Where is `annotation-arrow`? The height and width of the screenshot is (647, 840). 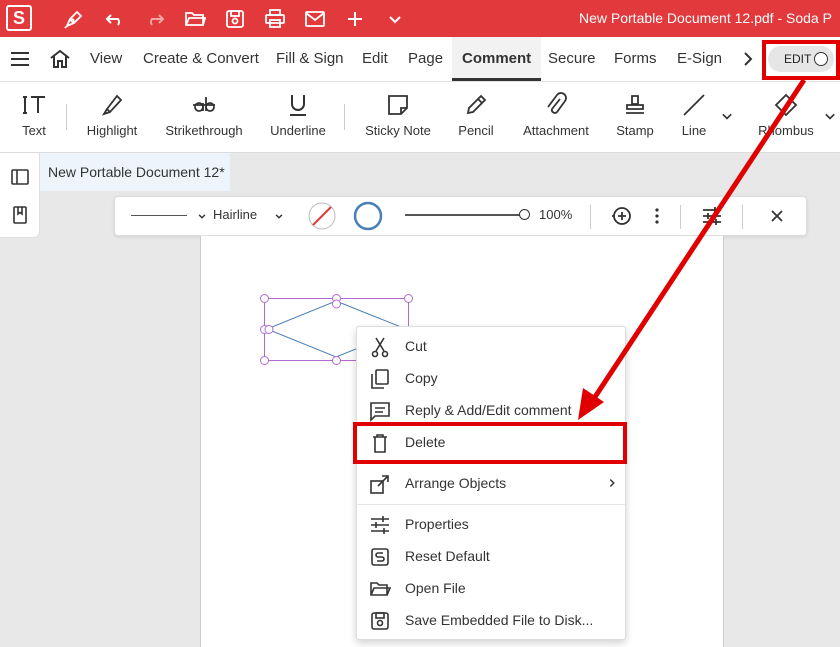
annotation-arrow is located at coordinates (692, 249).